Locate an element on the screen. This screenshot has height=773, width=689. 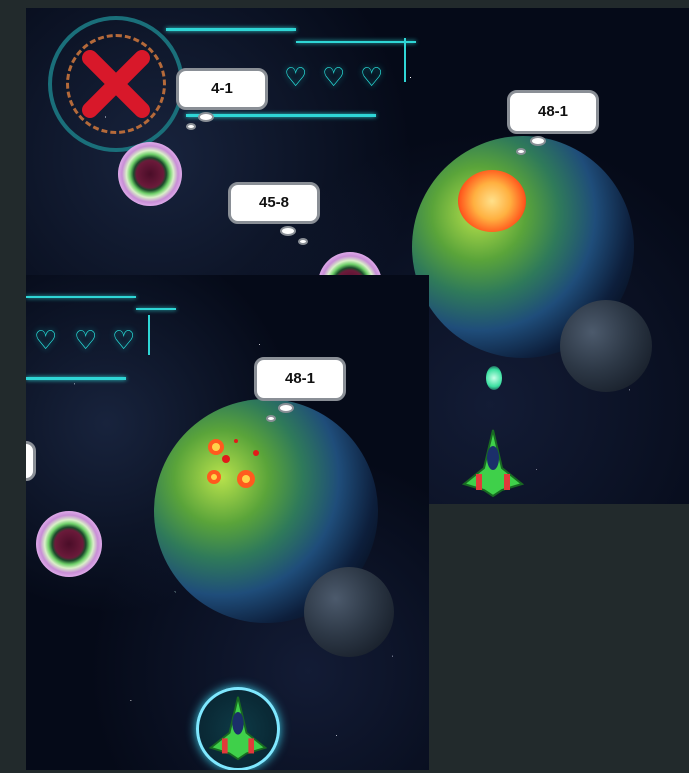
answer-bubble: 4-1 is located at coordinates (222, 89).